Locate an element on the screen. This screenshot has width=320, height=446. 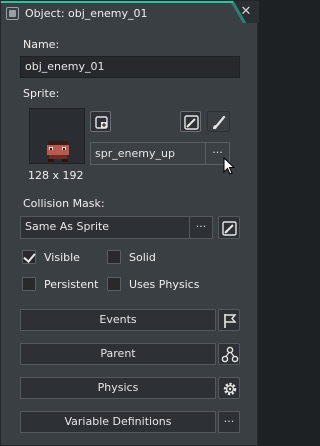
edit-collision-button is located at coordinates (229, 227).